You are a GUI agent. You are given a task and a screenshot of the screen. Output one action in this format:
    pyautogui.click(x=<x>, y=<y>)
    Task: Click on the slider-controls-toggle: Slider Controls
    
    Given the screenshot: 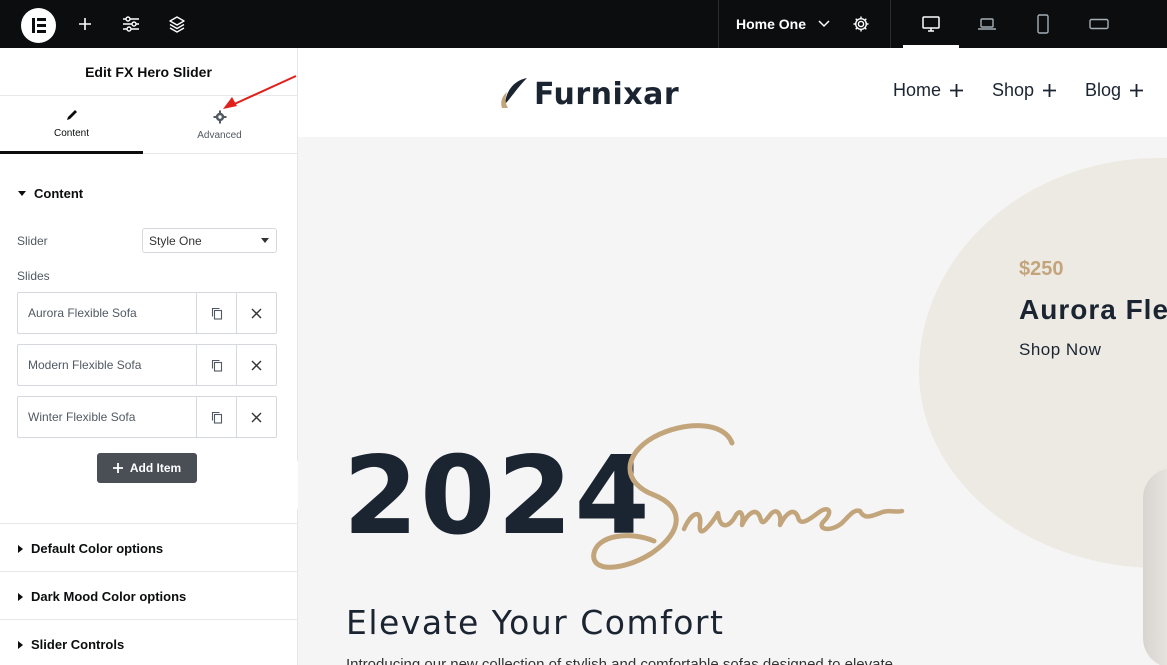 What is the action you would take?
    pyautogui.click(x=71, y=644)
    